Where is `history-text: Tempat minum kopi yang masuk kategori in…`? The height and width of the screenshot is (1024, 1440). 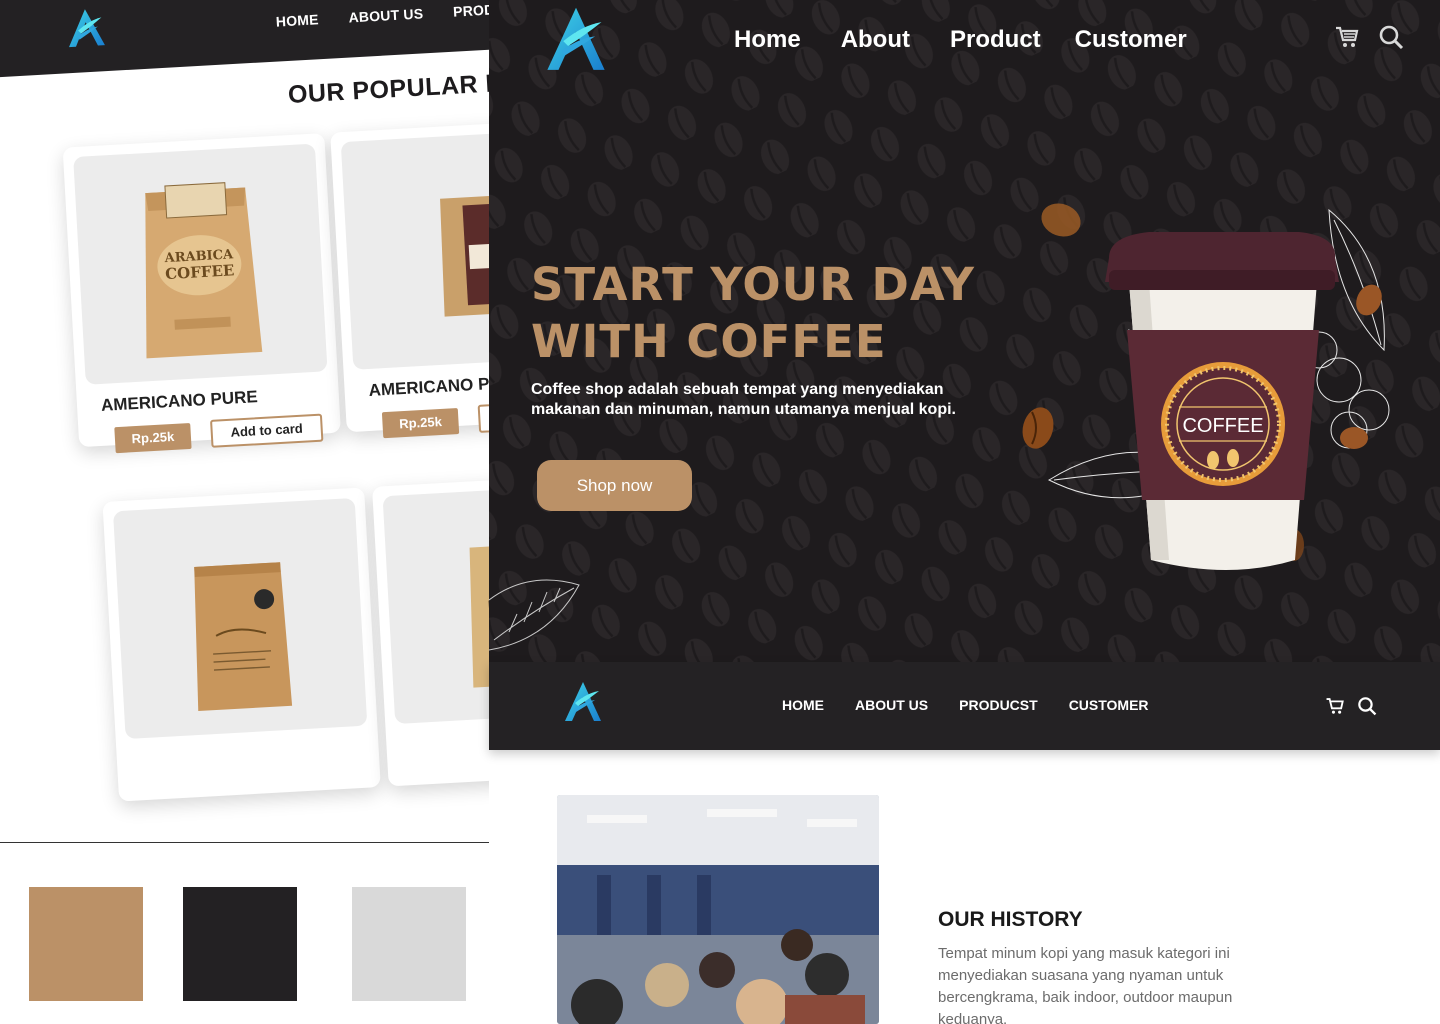
history-text: Tempat minum kopi yang masuk kategori in… is located at coordinates (1085, 984).